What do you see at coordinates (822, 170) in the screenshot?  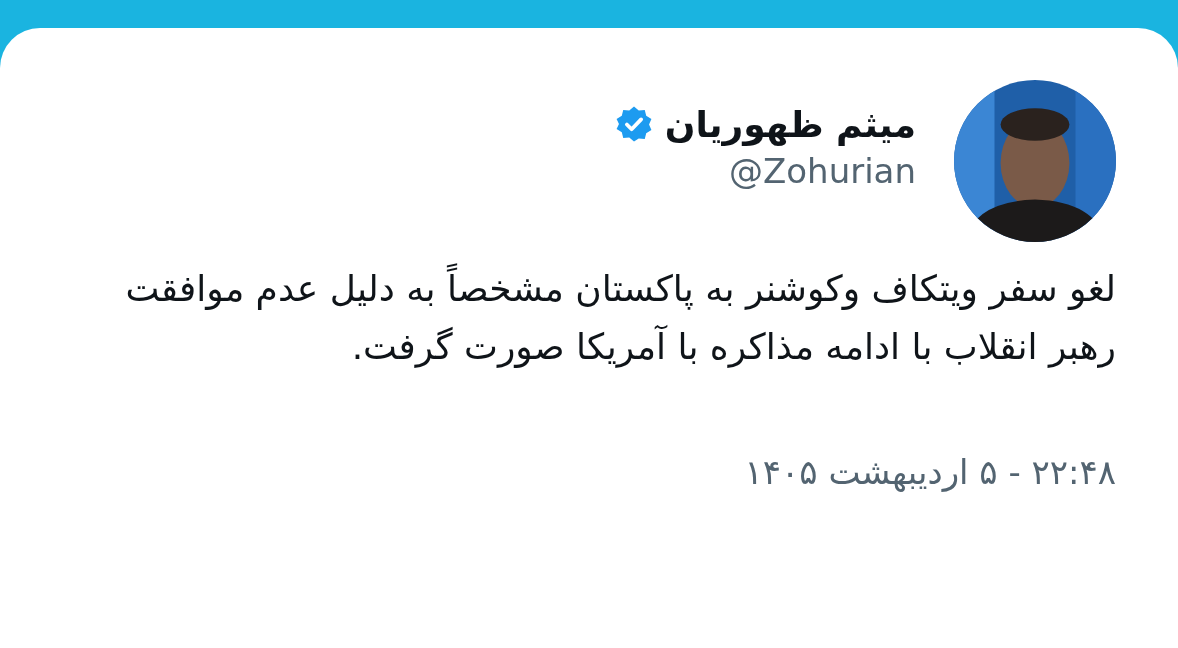 I see `author-handle: @Zohurian` at bounding box center [822, 170].